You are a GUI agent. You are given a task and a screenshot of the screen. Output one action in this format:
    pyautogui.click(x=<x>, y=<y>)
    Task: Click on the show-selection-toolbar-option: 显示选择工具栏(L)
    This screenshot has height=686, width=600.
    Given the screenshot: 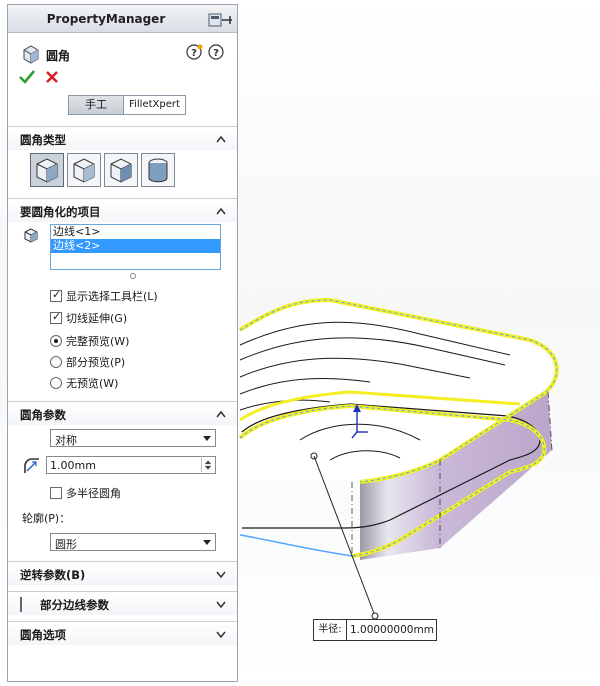 What is the action you would take?
    pyautogui.click(x=104, y=296)
    